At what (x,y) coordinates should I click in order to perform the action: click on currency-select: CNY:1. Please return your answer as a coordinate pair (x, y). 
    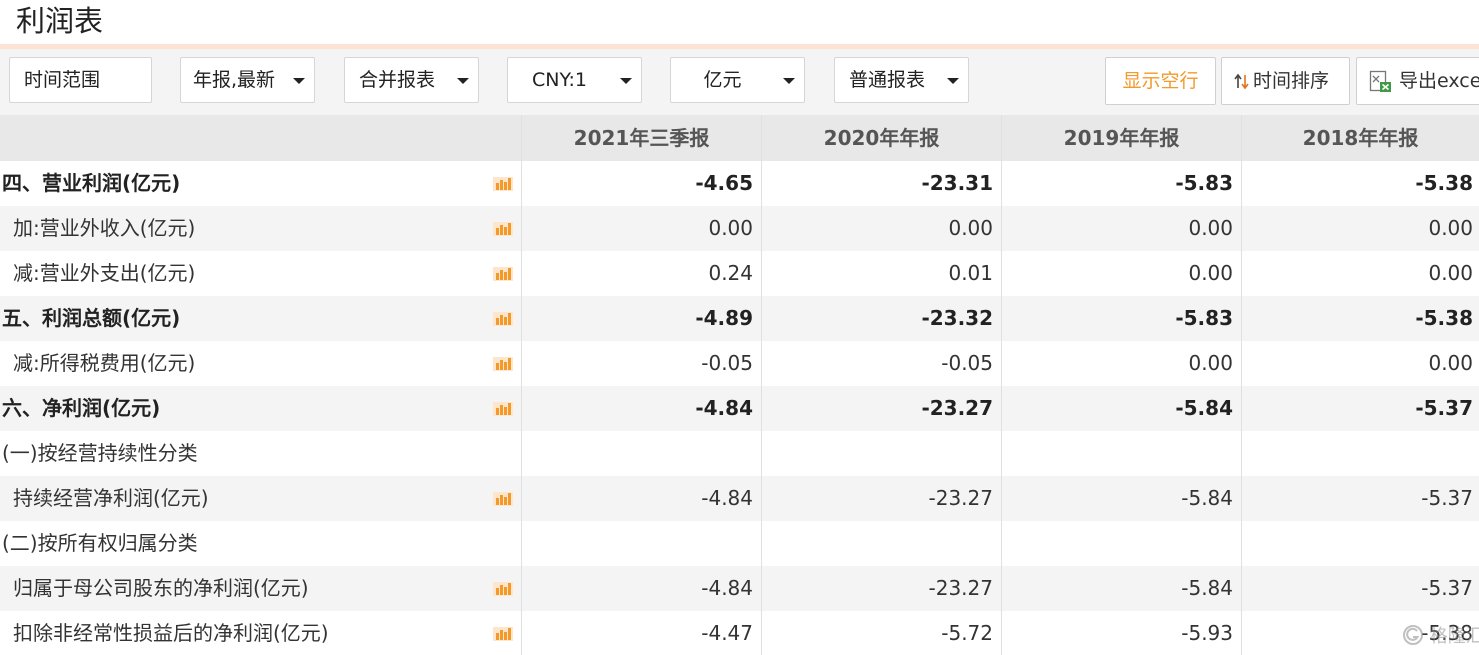
    Looking at the image, I should click on (574, 80).